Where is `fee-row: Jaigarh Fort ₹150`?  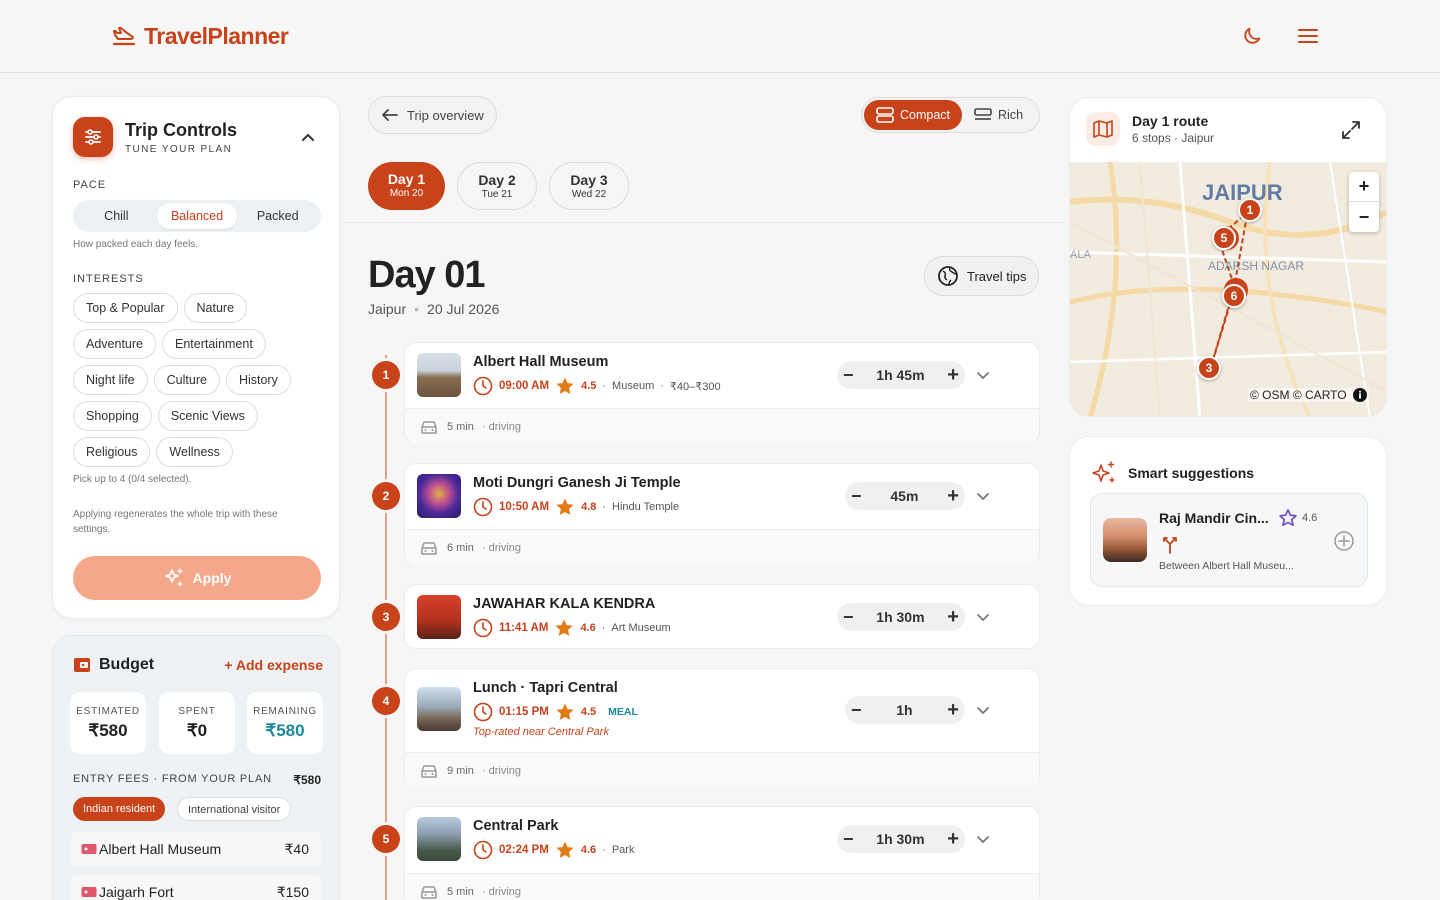 fee-row: Jaigarh Fort ₹150 is located at coordinates (196, 887).